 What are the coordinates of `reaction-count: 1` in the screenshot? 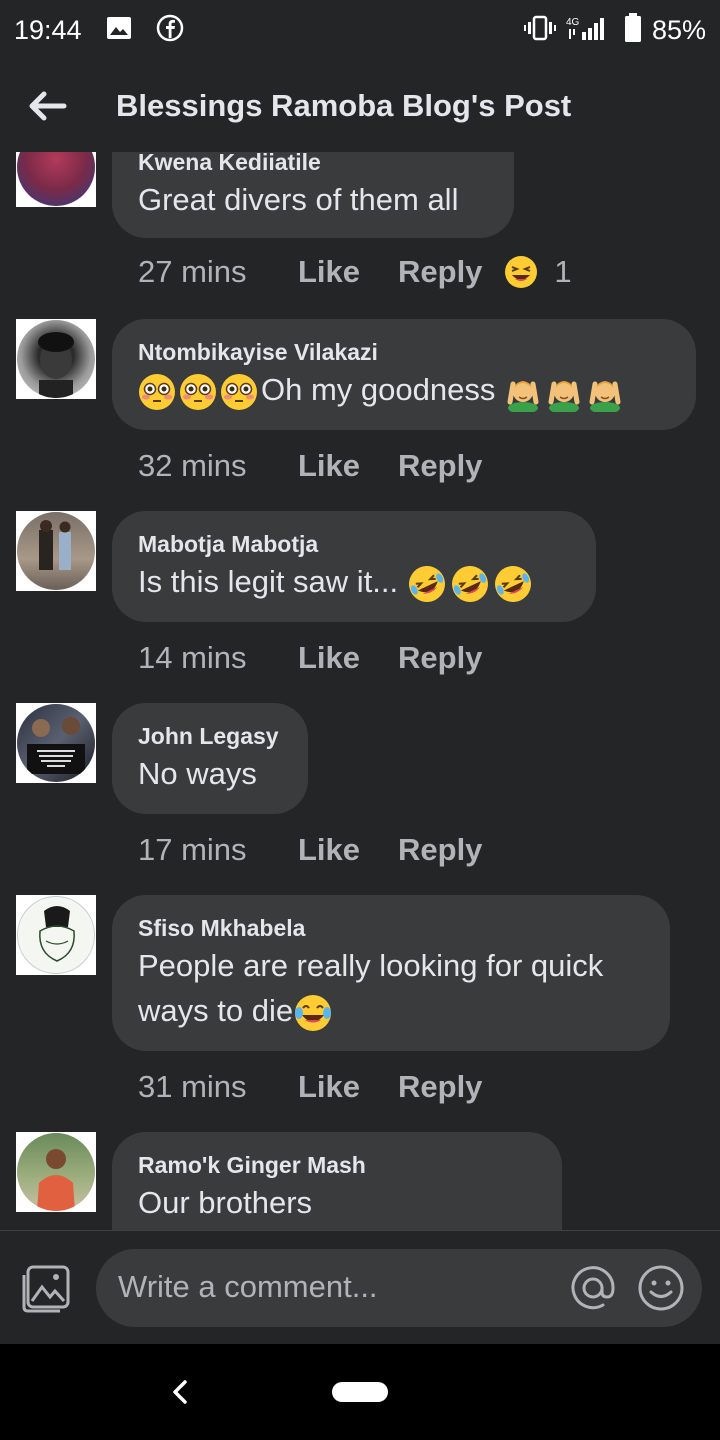 It's located at (563, 271).